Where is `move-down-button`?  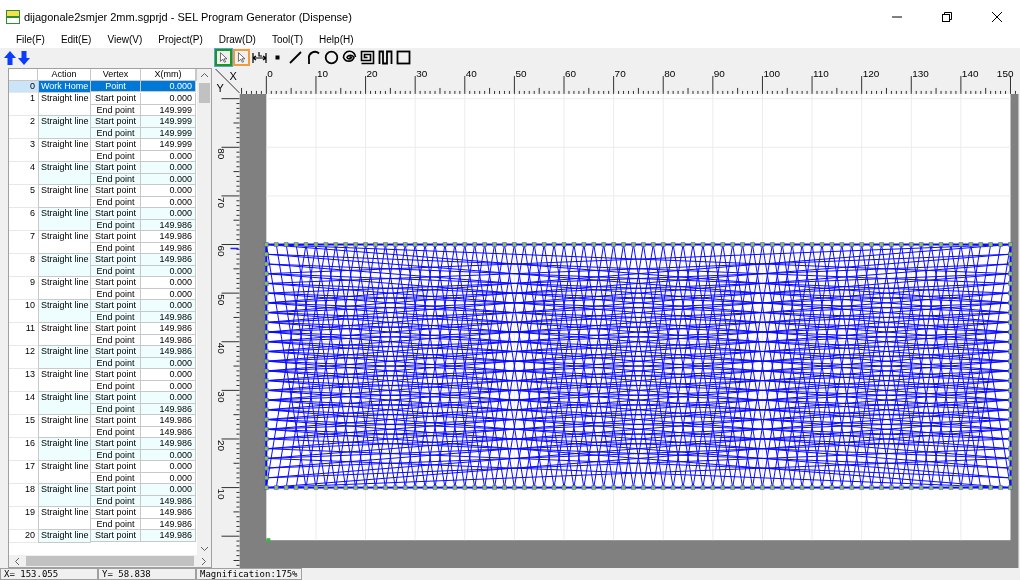 move-down-button is located at coordinates (24, 57).